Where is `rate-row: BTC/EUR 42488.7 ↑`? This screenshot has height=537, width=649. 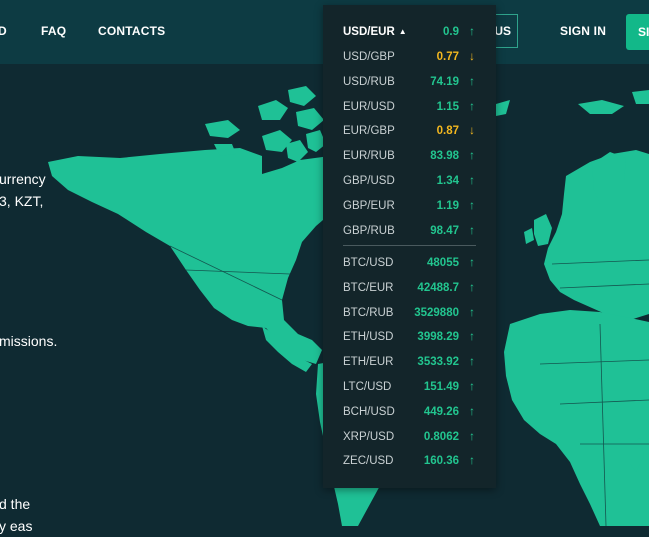
rate-row: BTC/EUR 42488.7 ↑ is located at coordinates (409, 289).